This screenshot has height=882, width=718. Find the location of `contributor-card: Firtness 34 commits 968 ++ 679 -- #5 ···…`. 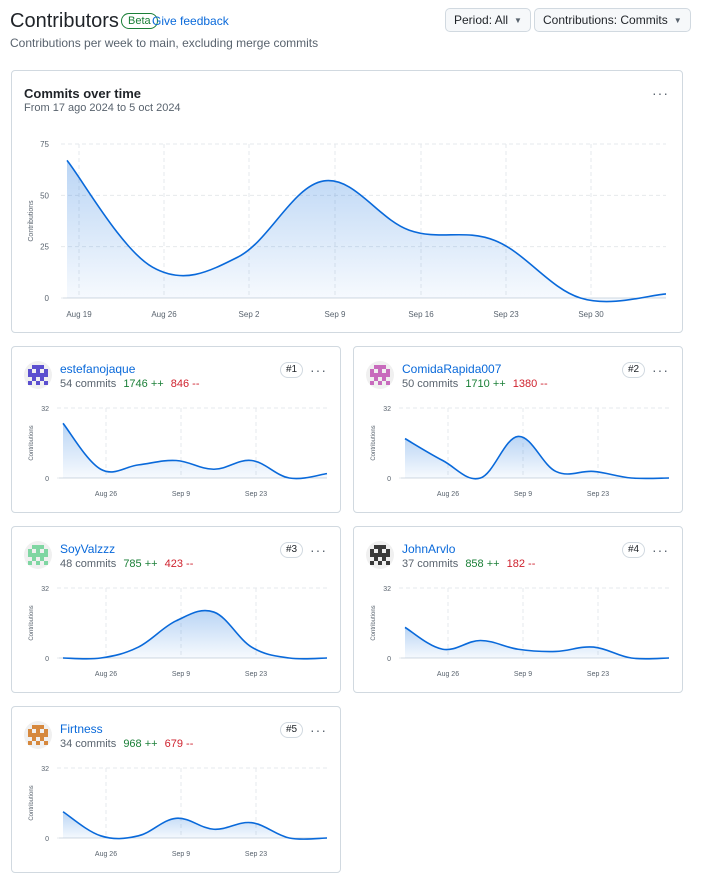

contributor-card: Firtness 34 commits 968 ++ 679 -- #5 ···… is located at coordinates (176, 789).